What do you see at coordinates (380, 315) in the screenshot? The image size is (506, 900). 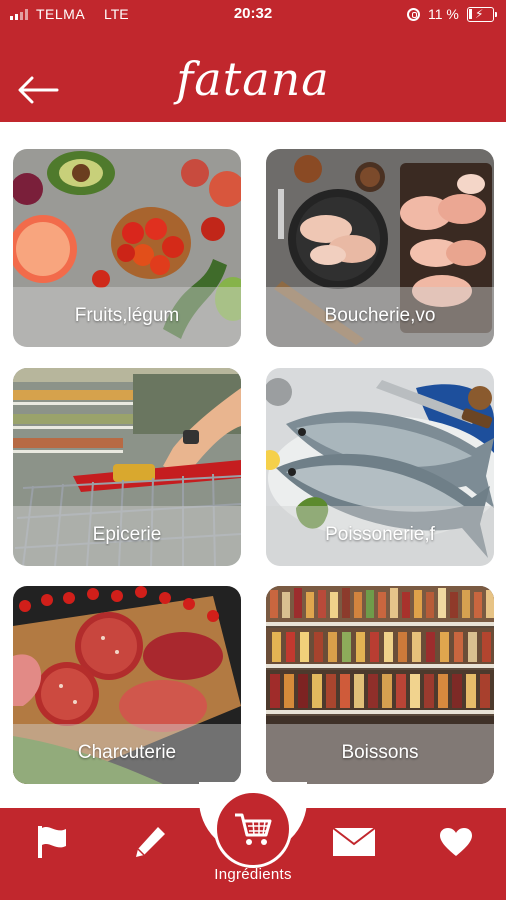 I see `category-label: Boucherie,vo` at bounding box center [380, 315].